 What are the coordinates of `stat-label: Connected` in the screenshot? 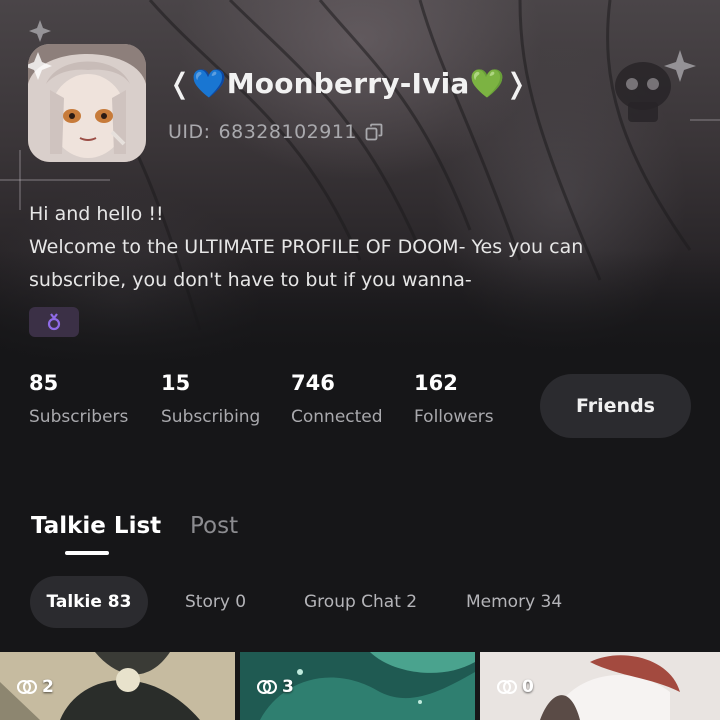 It's located at (337, 417).